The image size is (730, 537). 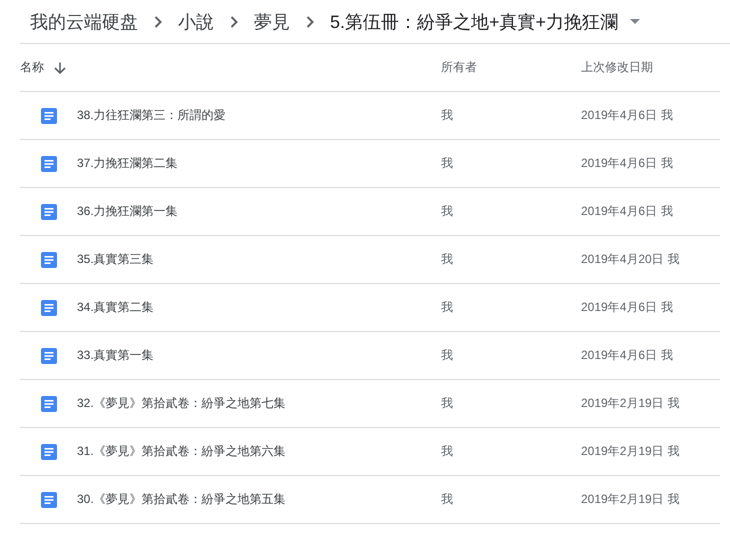 I want to click on file-name: 33.真實第一集, so click(x=115, y=355).